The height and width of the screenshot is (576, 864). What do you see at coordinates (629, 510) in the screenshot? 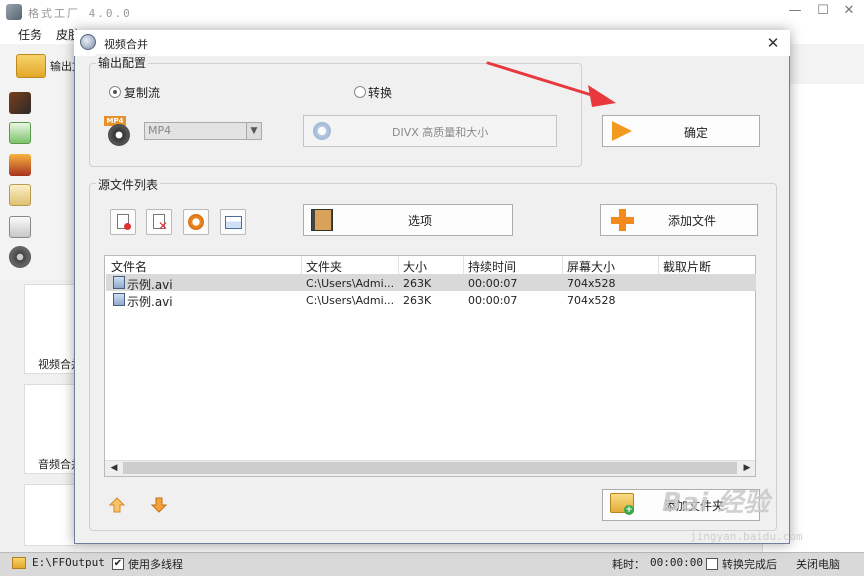
I see `plus-badge-icon: +` at bounding box center [629, 510].